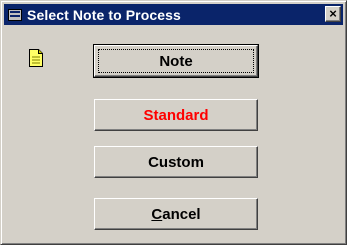 Image resolution: width=347 pixels, height=245 pixels. I want to click on app-window-icon, so click(15, 15).